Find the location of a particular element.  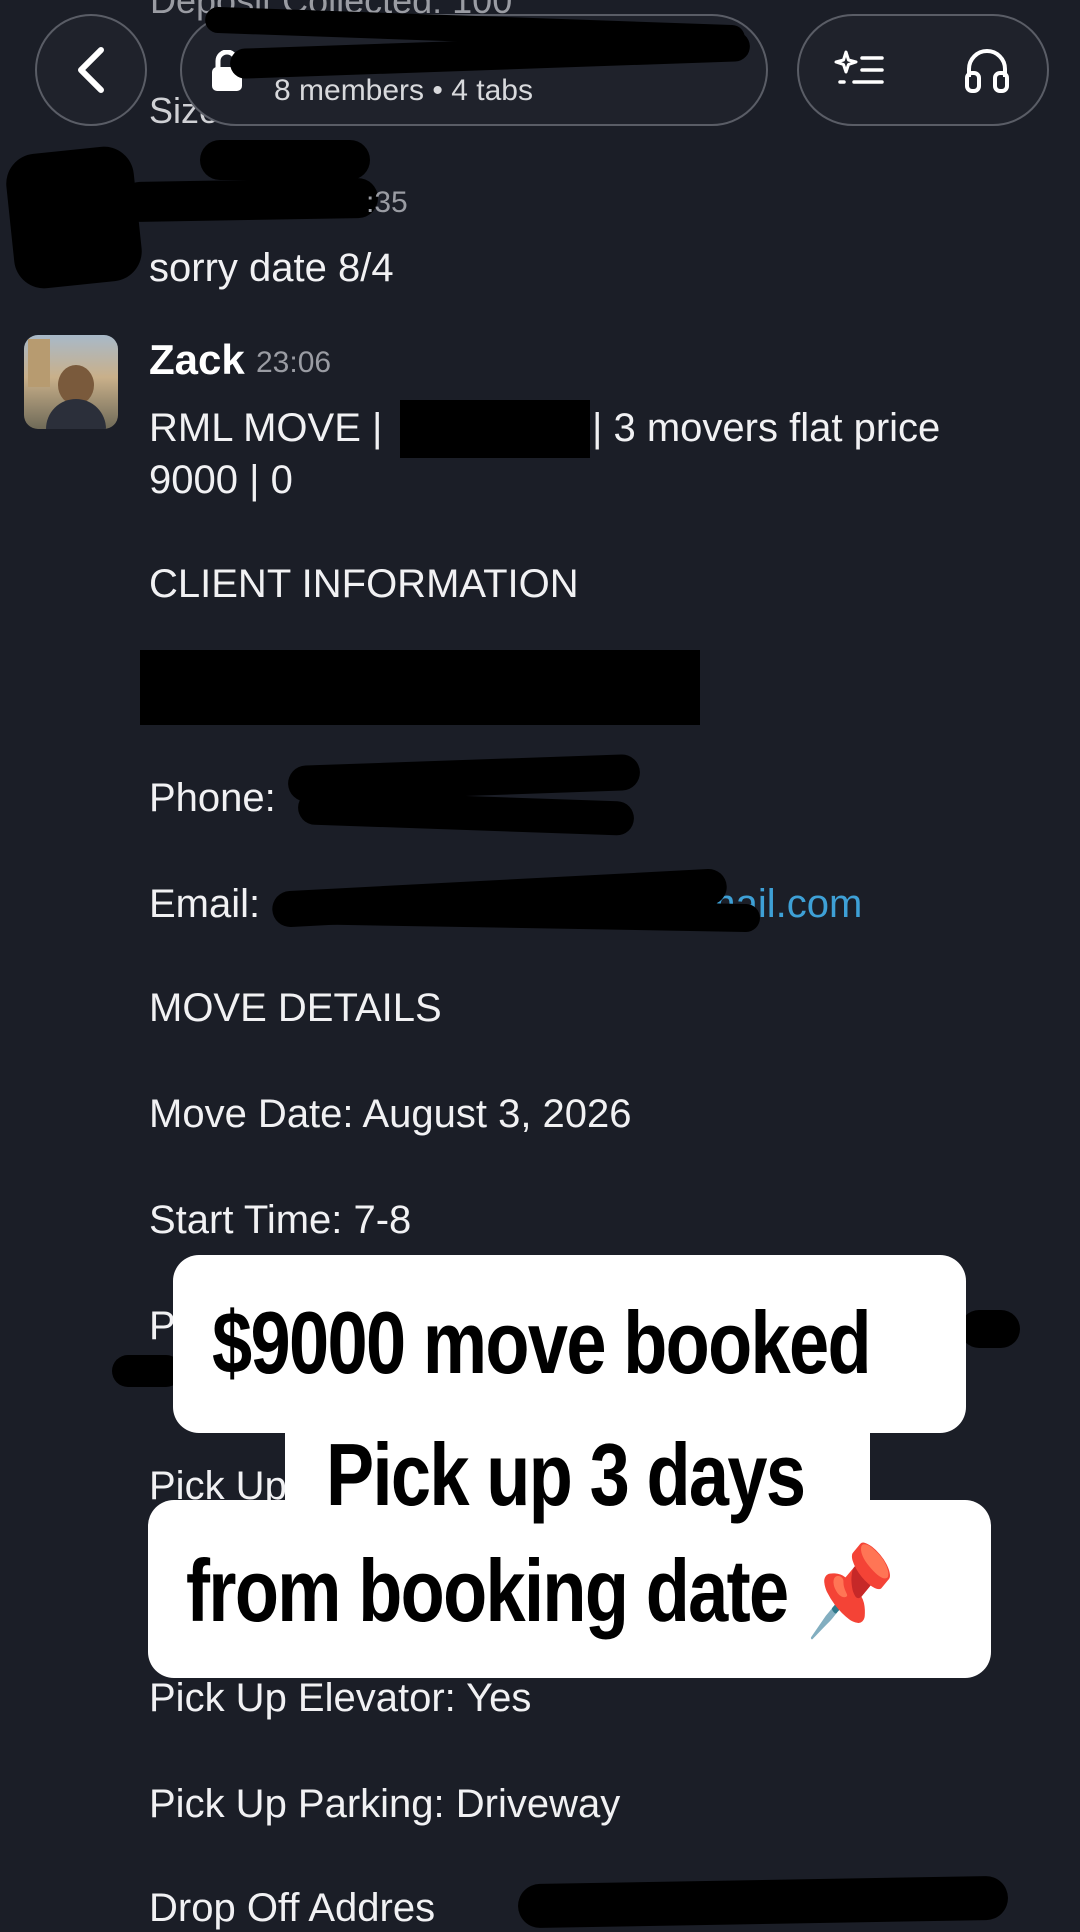

email-label: Email: is located at coordinates (205, 904).